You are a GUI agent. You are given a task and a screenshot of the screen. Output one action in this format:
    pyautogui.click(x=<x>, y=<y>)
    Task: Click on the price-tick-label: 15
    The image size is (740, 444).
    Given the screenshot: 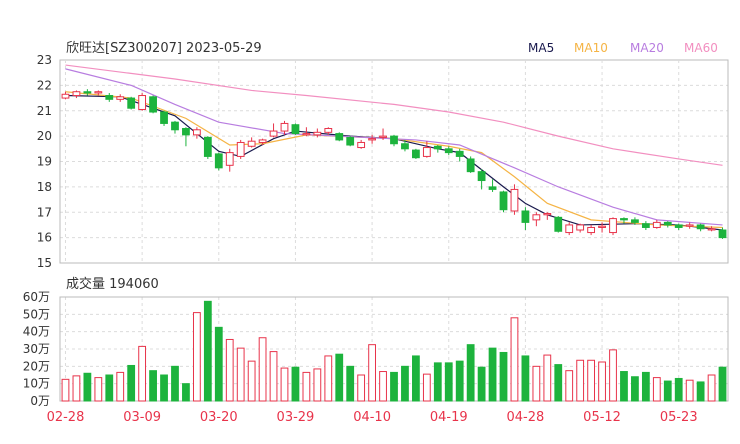 What is the action you would take?
    pyautogui.click(x=44, y=263)
    